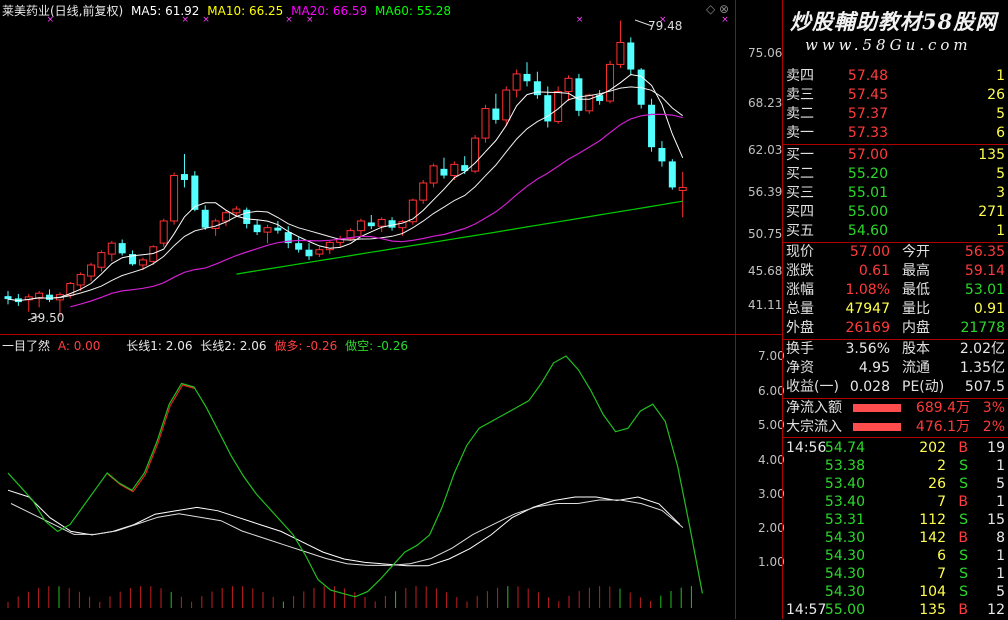 The image size is (1008, 620). I want to click on fundamental-value: 507.5, so click(984, 387).